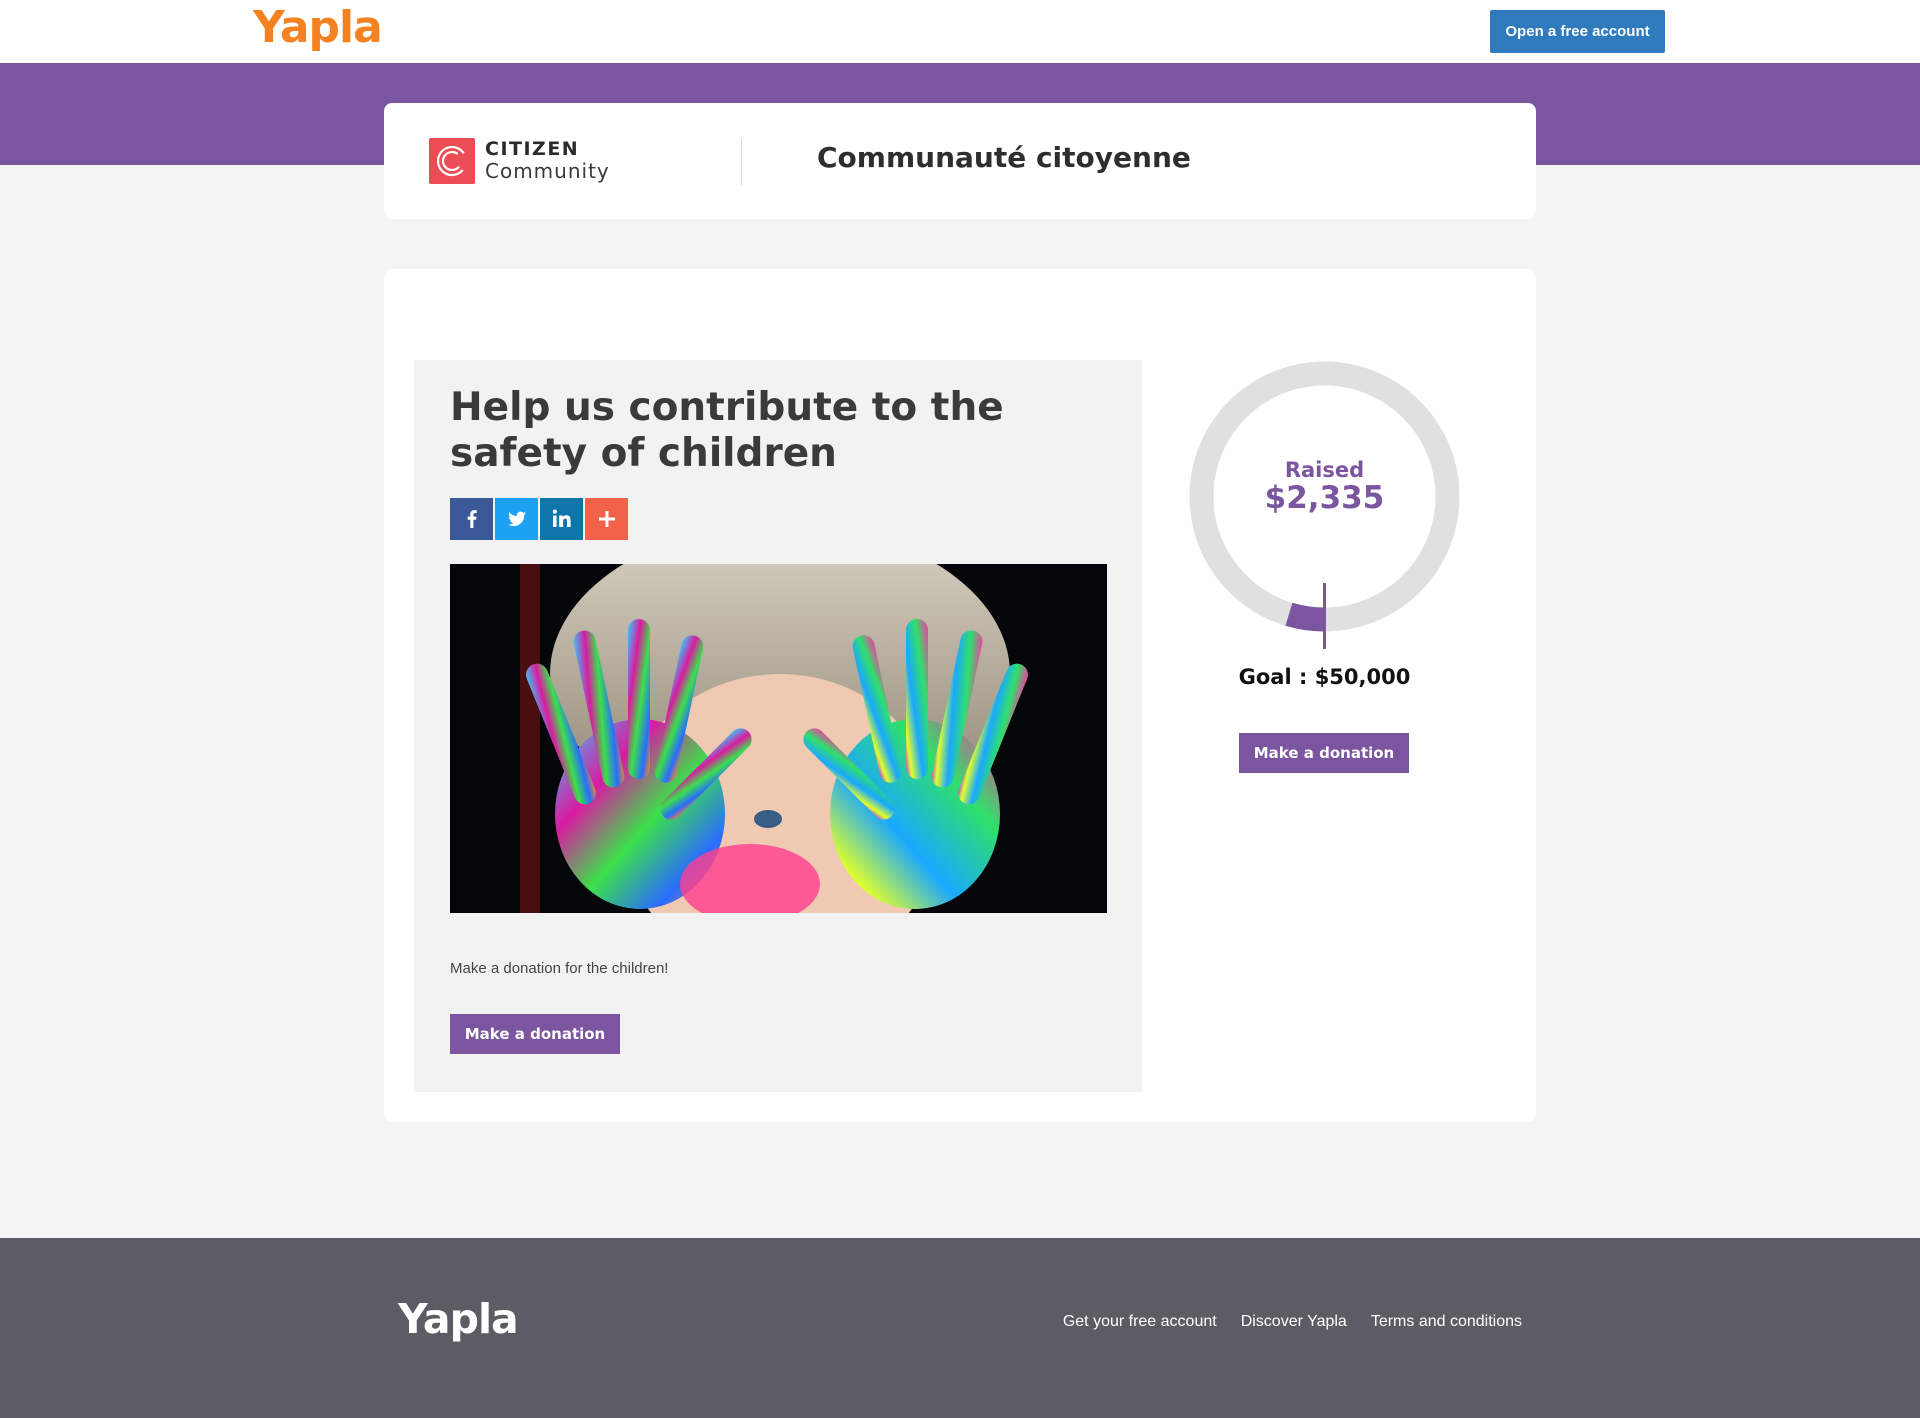  Describe the element at coordinates (539, 519) in the screenshot. I see `share-buttons` at that location.